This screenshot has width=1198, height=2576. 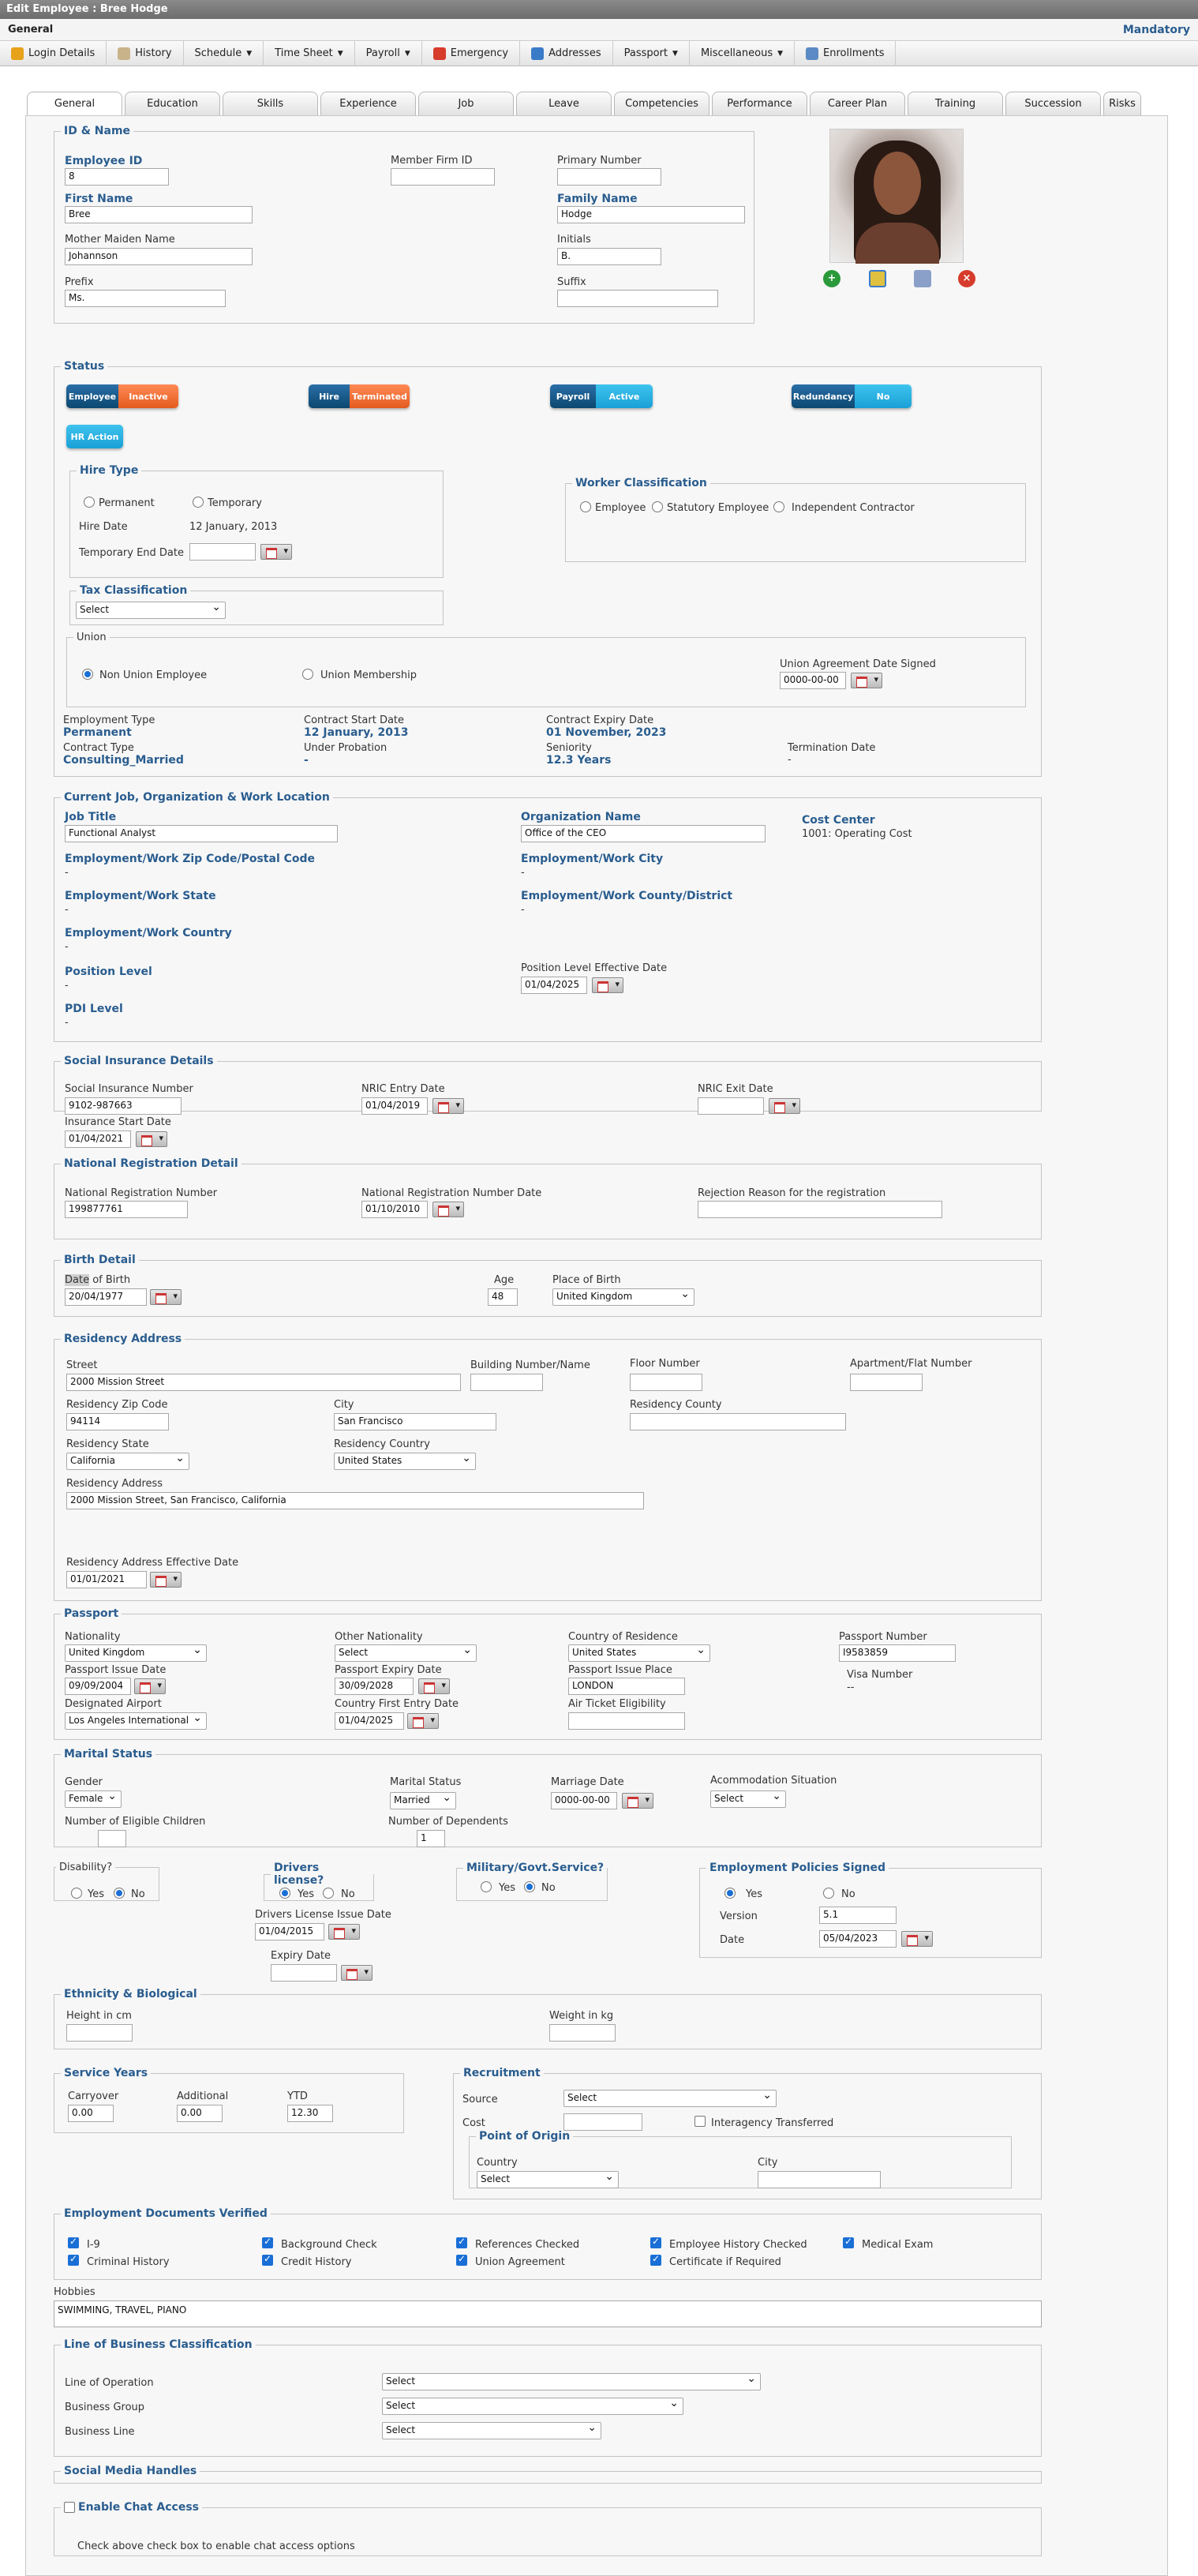 What do you see at coordinates (388, 53) in the screenshot?
I see `payroll-menu: Payroll ▼` at bounding box center [388, 53].